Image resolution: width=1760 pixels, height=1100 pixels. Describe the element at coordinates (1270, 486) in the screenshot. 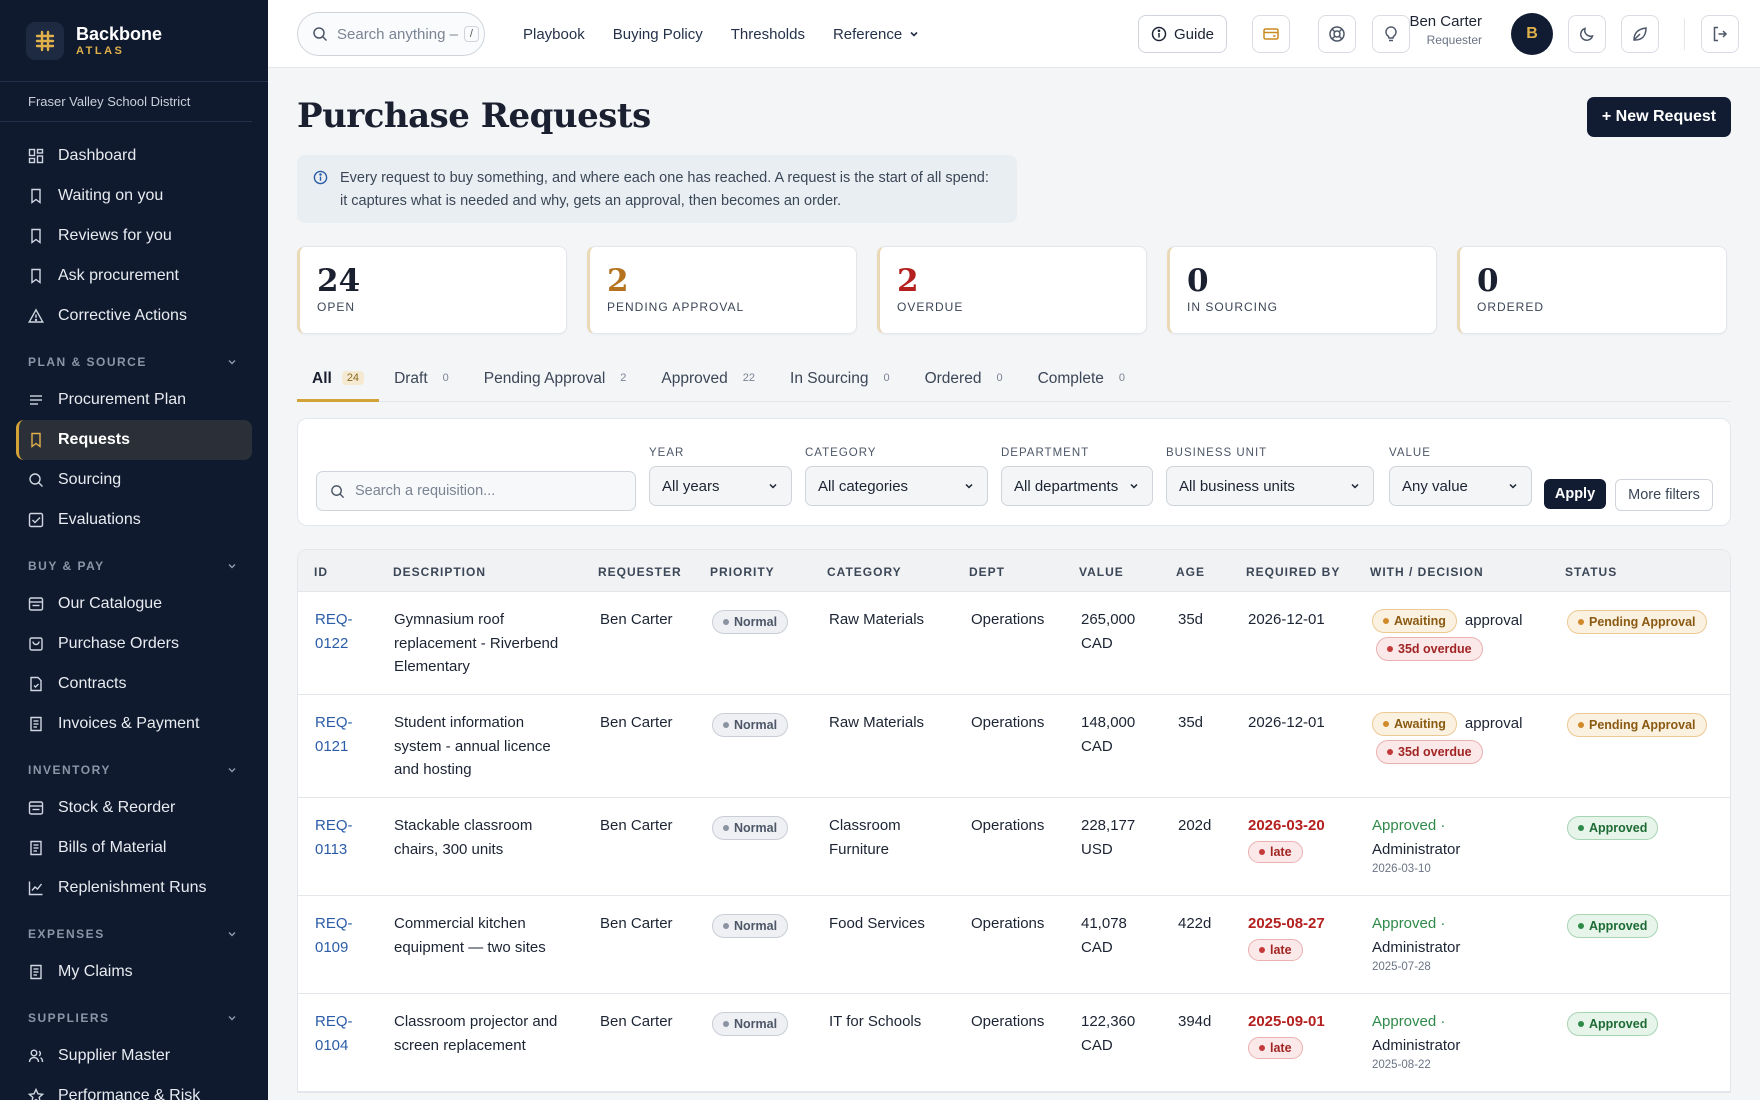

I see `business-unit-select: All business units` at that location.